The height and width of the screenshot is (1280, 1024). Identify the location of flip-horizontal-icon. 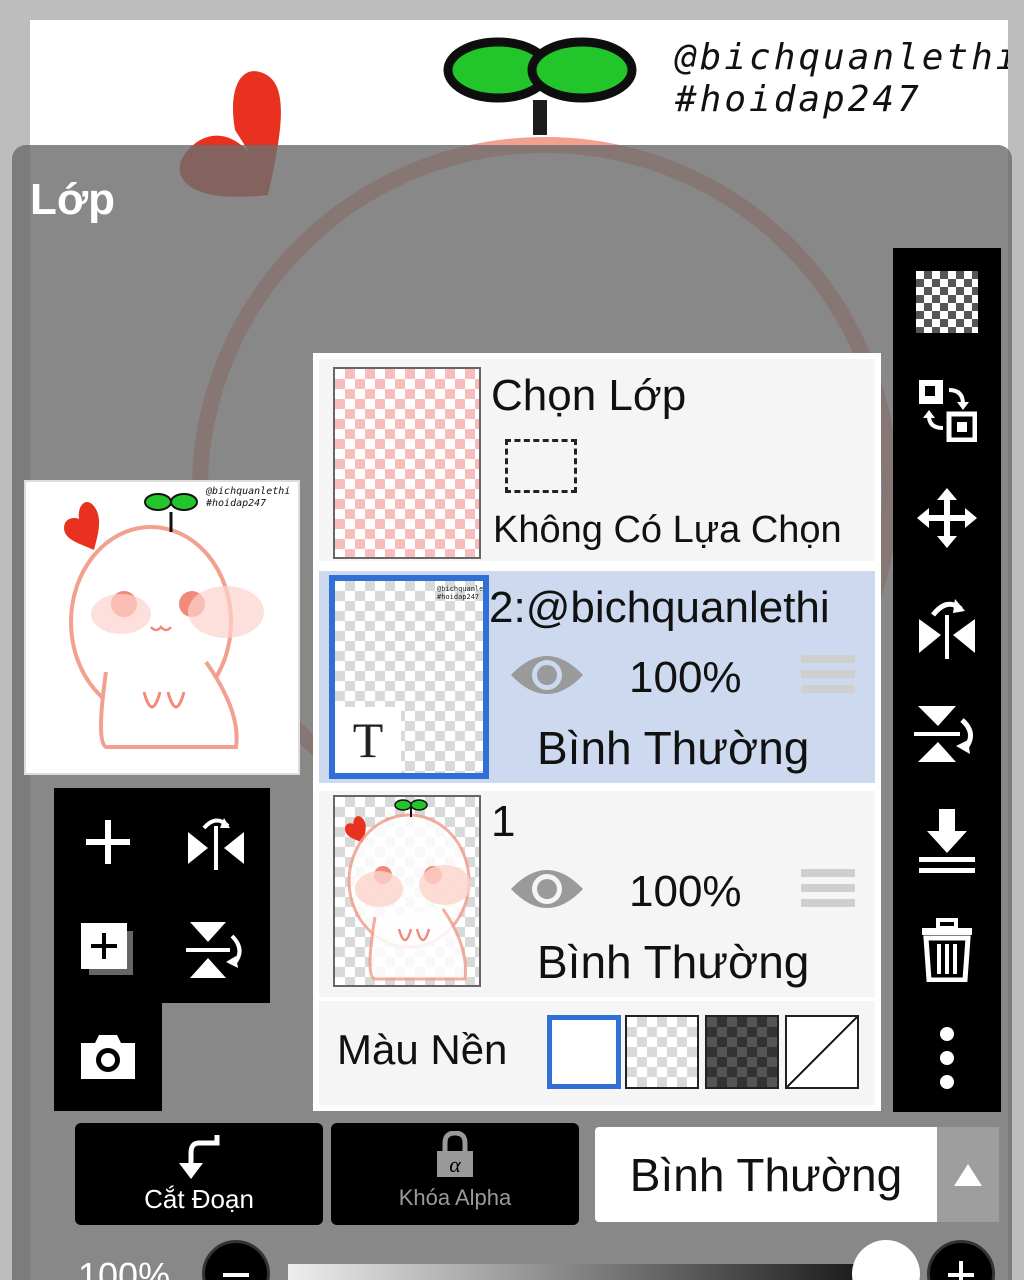
(216, 844).